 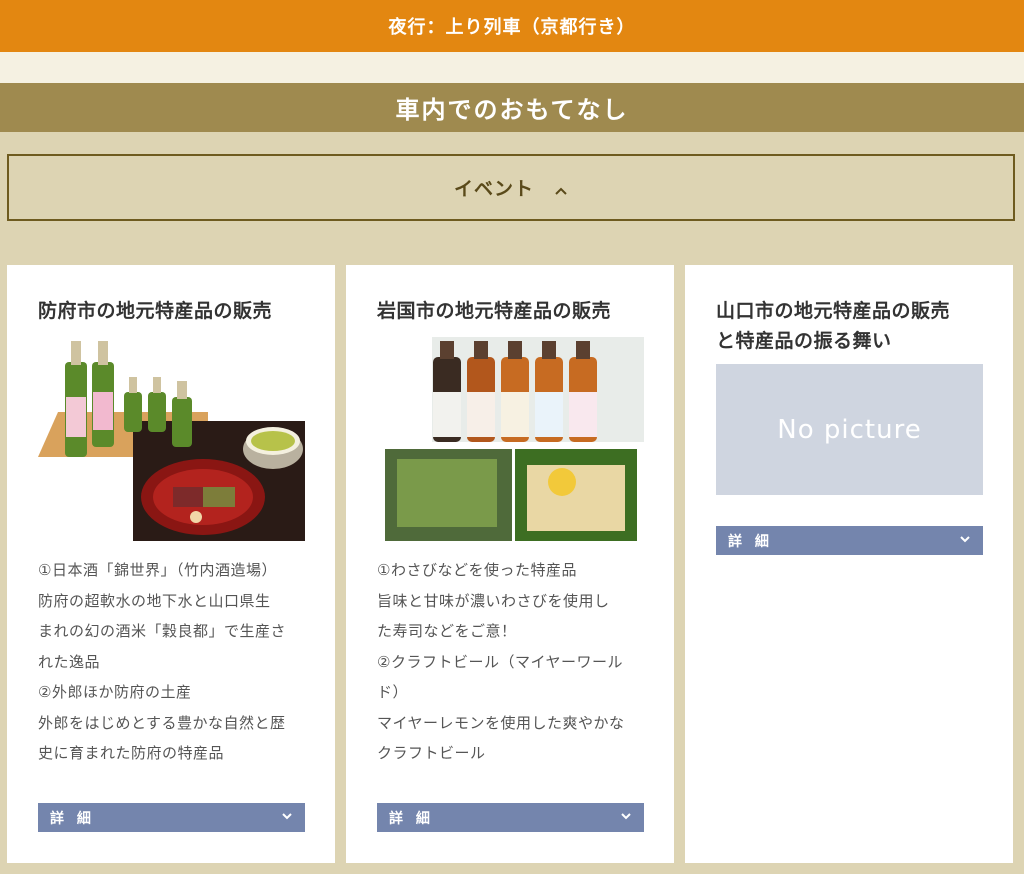 I want to click on header-title: 夜行：上り列車（京都行き）, so click(x=512, y=27).